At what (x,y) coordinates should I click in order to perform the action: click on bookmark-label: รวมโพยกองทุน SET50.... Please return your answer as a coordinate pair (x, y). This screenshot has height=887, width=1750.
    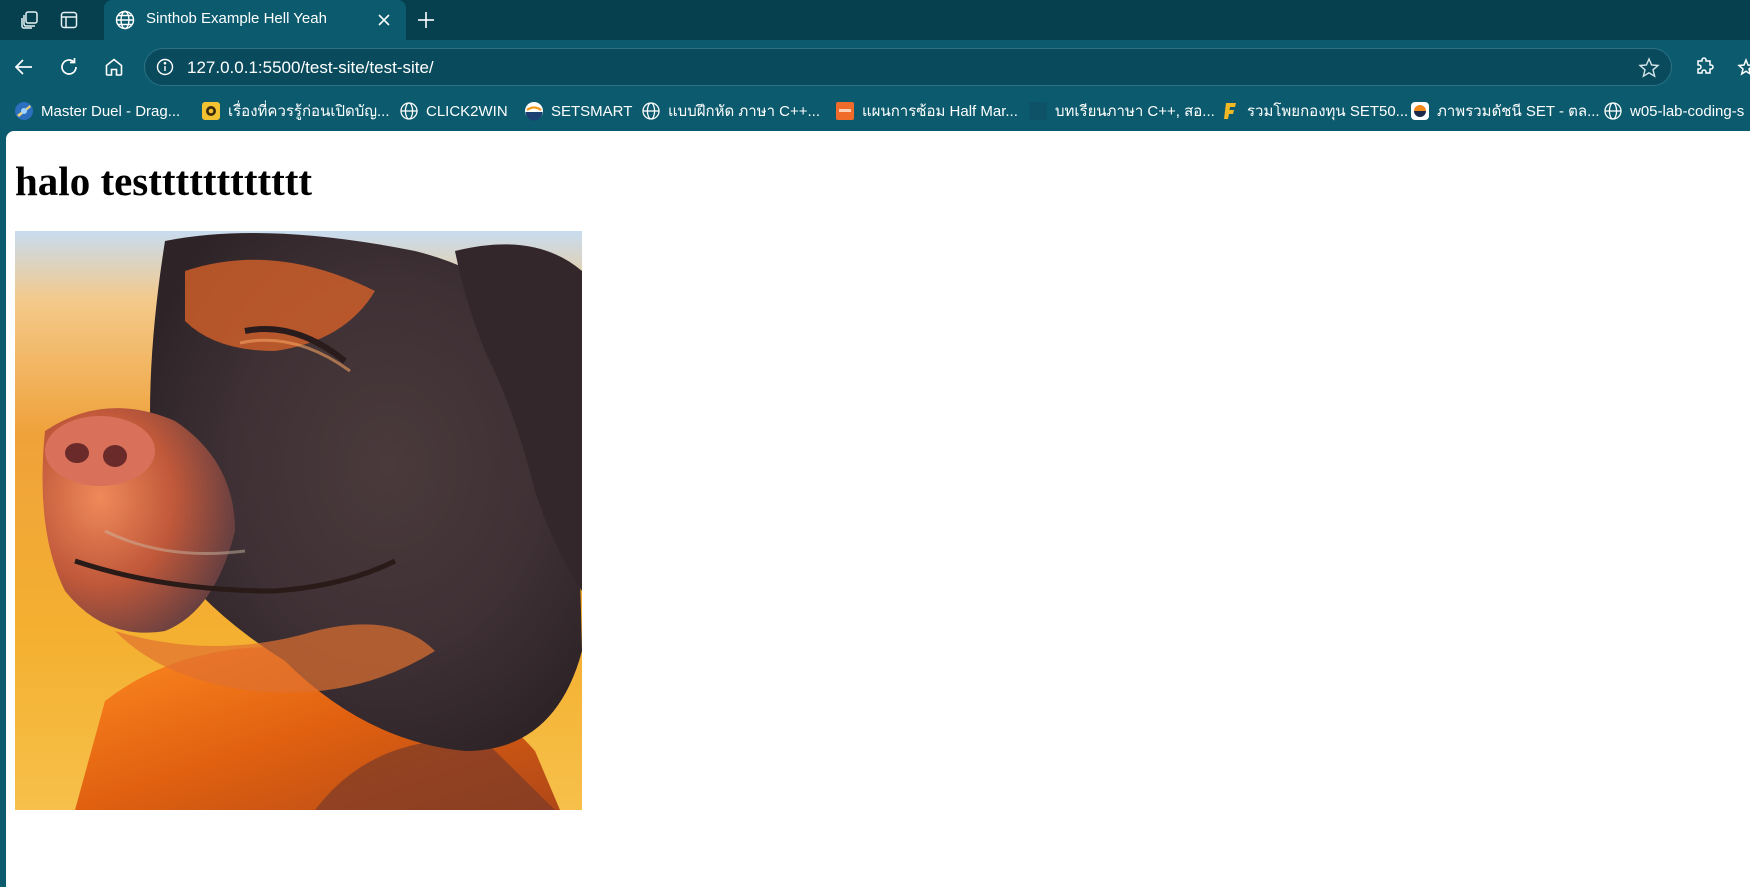
    Looking at the image, I should click on (1328, 111).